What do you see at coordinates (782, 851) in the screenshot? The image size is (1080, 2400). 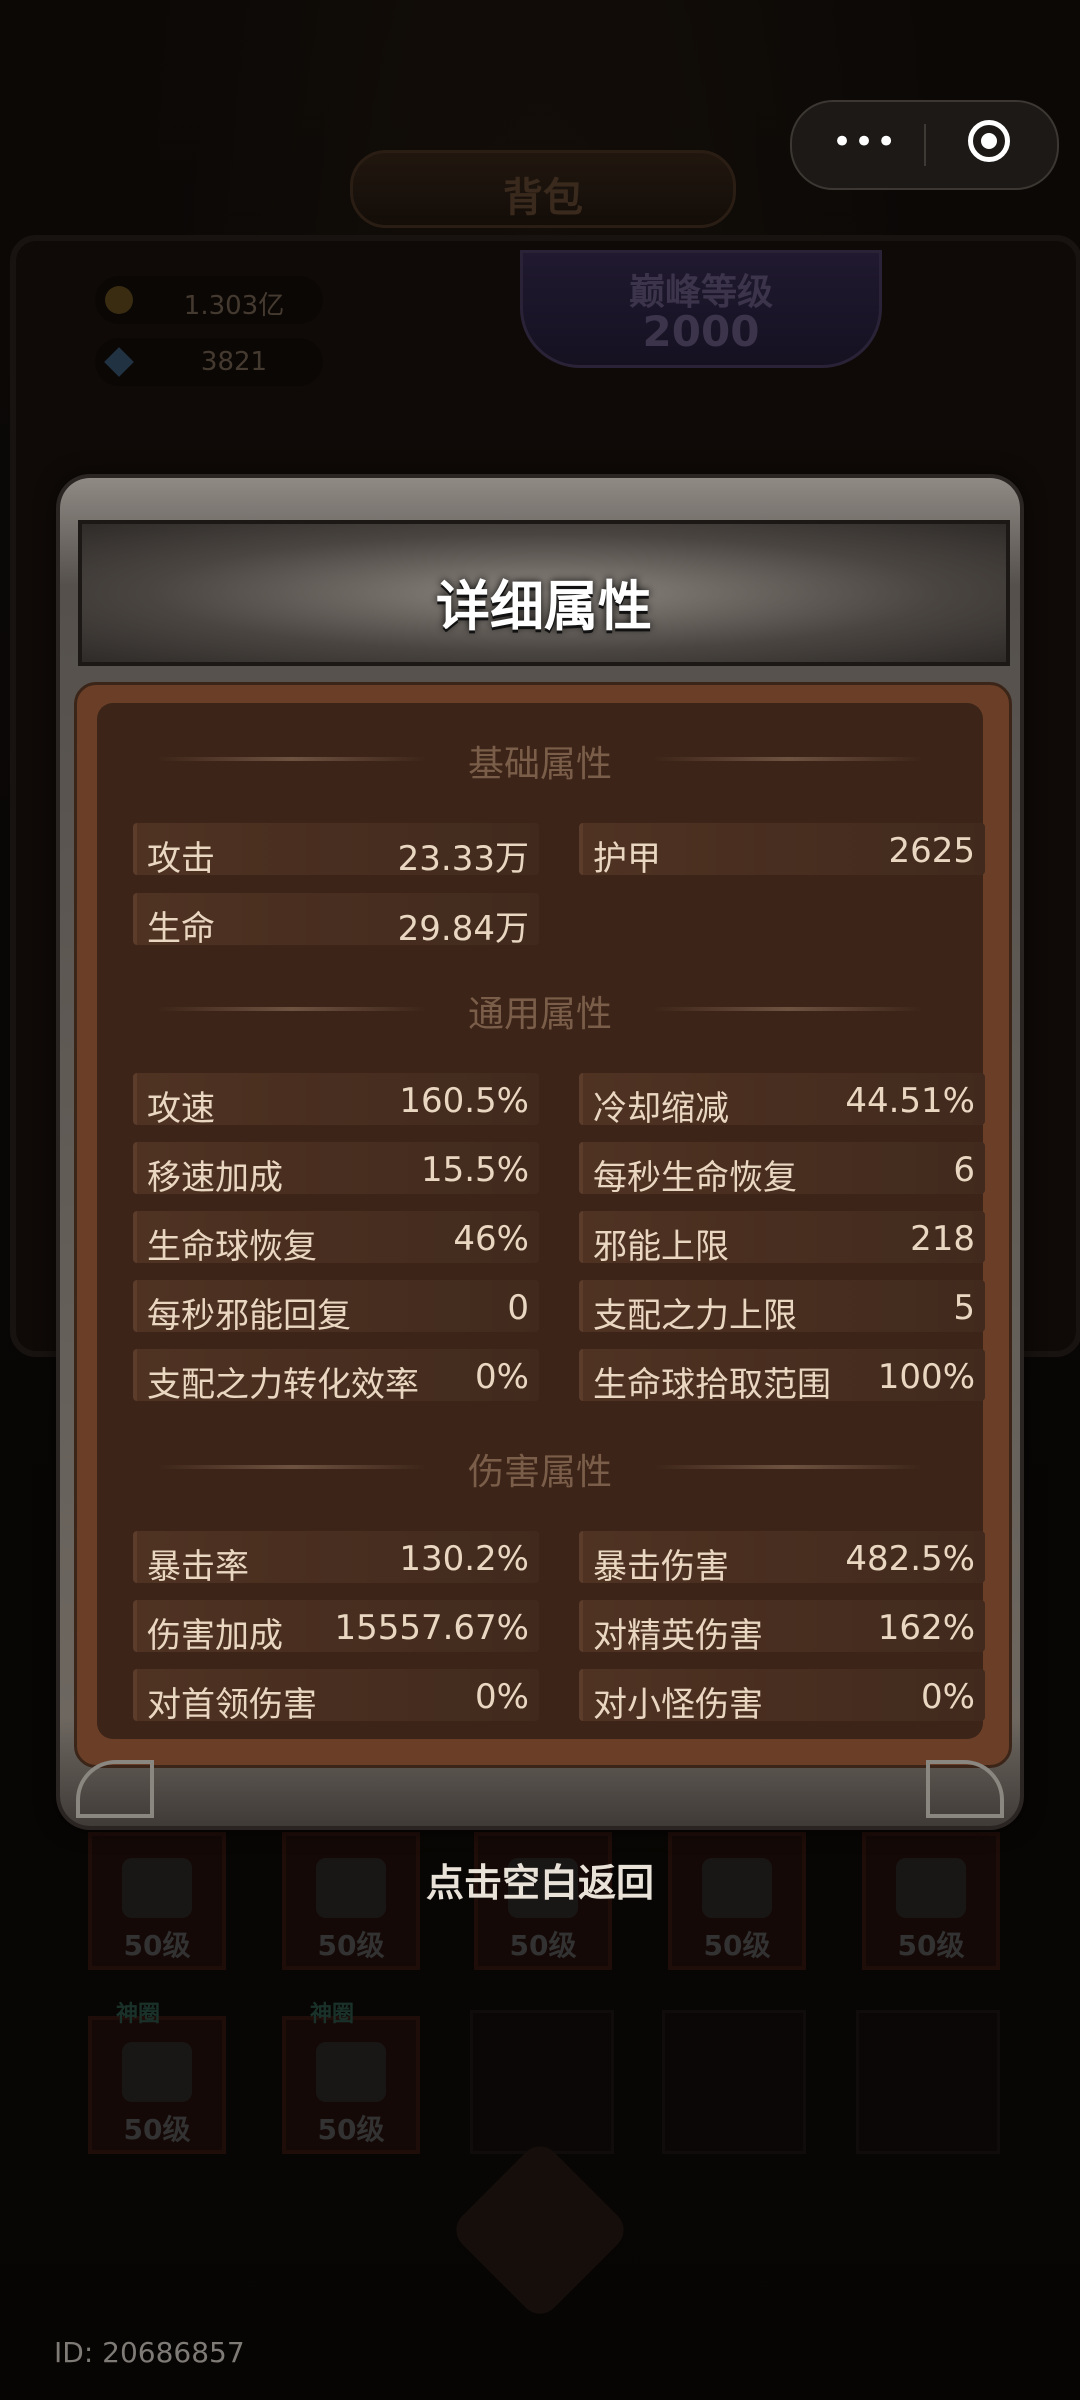 I see `stat-row: 护甲 2625` at bounding box center [782, 851].